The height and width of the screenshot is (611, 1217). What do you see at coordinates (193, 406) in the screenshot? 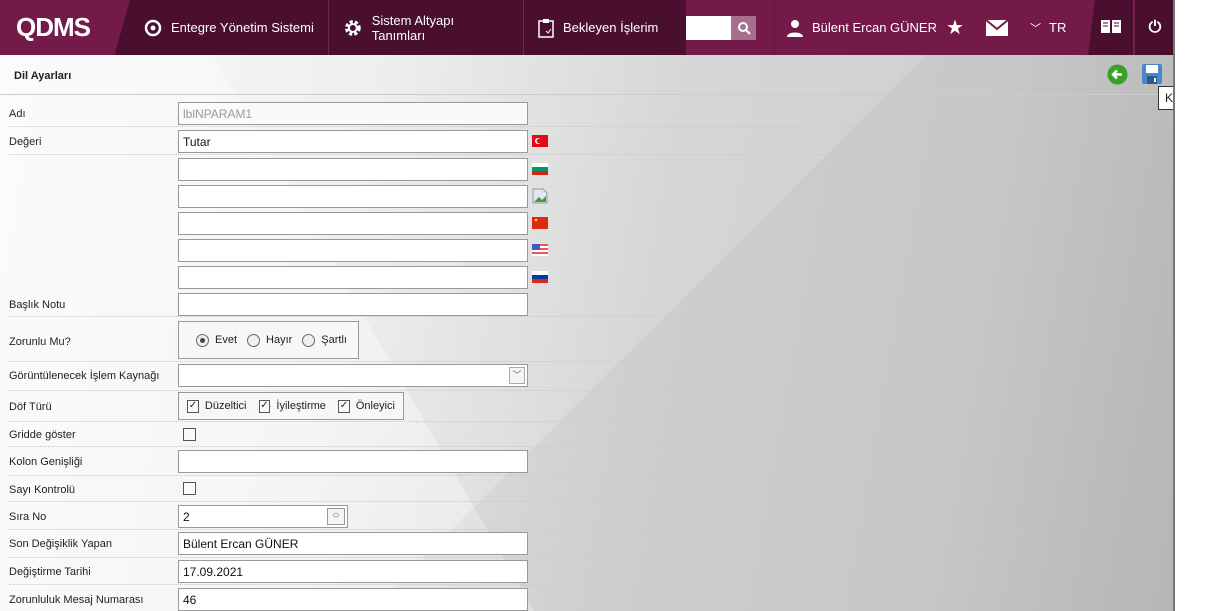
I see `checkbox-duzeltici: ✓` at bounding box center [193, 406].